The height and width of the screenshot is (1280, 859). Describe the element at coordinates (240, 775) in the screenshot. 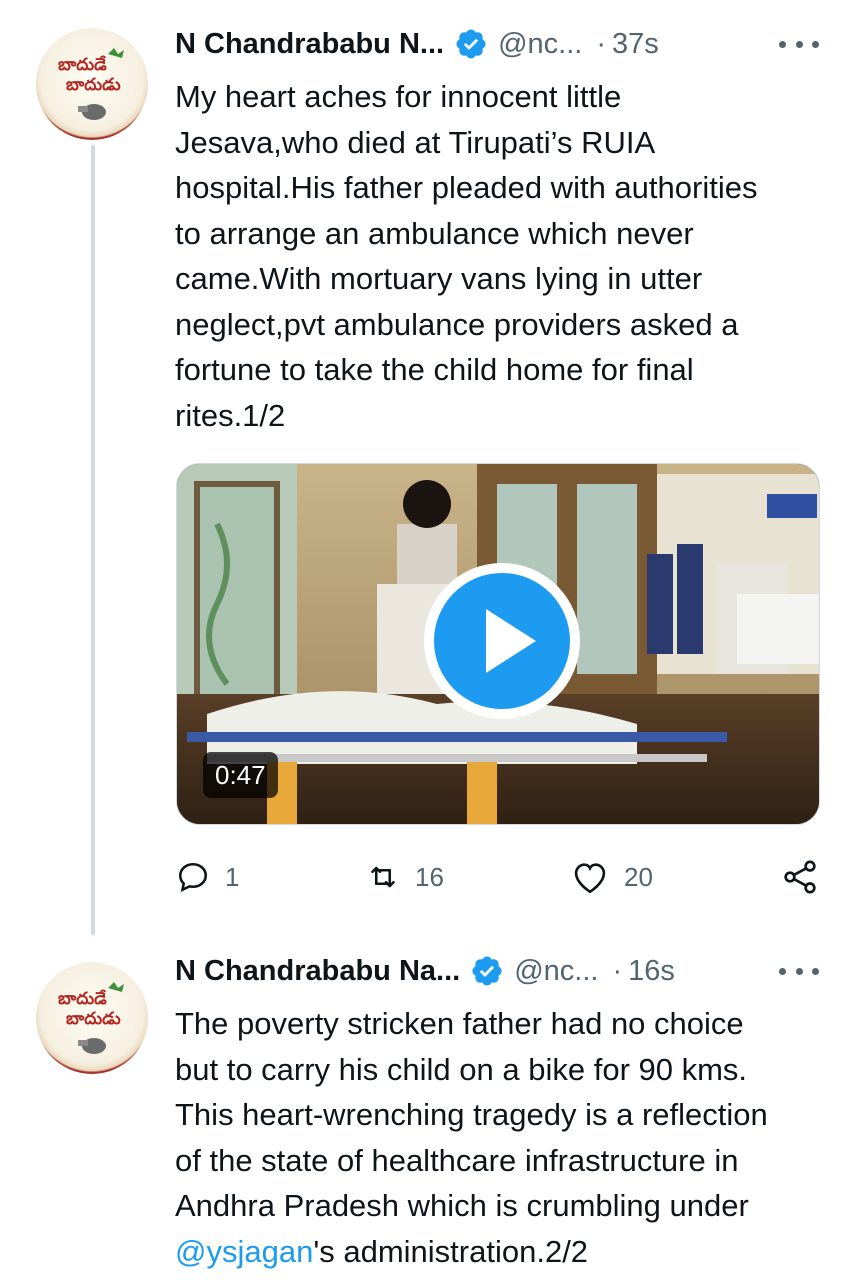

I see `video-duration-badge: 0:47` at that location.